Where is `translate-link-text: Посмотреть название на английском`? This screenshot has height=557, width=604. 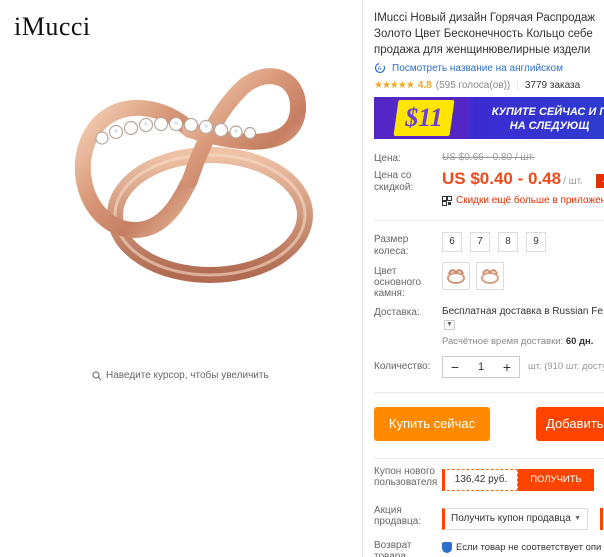
translate-link-text: Посмотреть название на английском is located at coordinates (477, 68).